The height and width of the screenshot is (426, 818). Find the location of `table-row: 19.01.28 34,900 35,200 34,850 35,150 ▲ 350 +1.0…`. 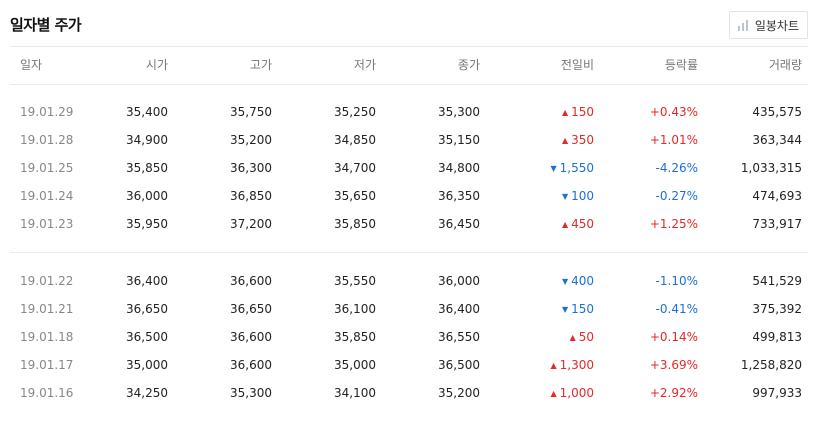

table-row: 19.01.28 34,900 35,200 34,850 35,150 ▲ 350 +1.0… is located at coordinates (409, 140).